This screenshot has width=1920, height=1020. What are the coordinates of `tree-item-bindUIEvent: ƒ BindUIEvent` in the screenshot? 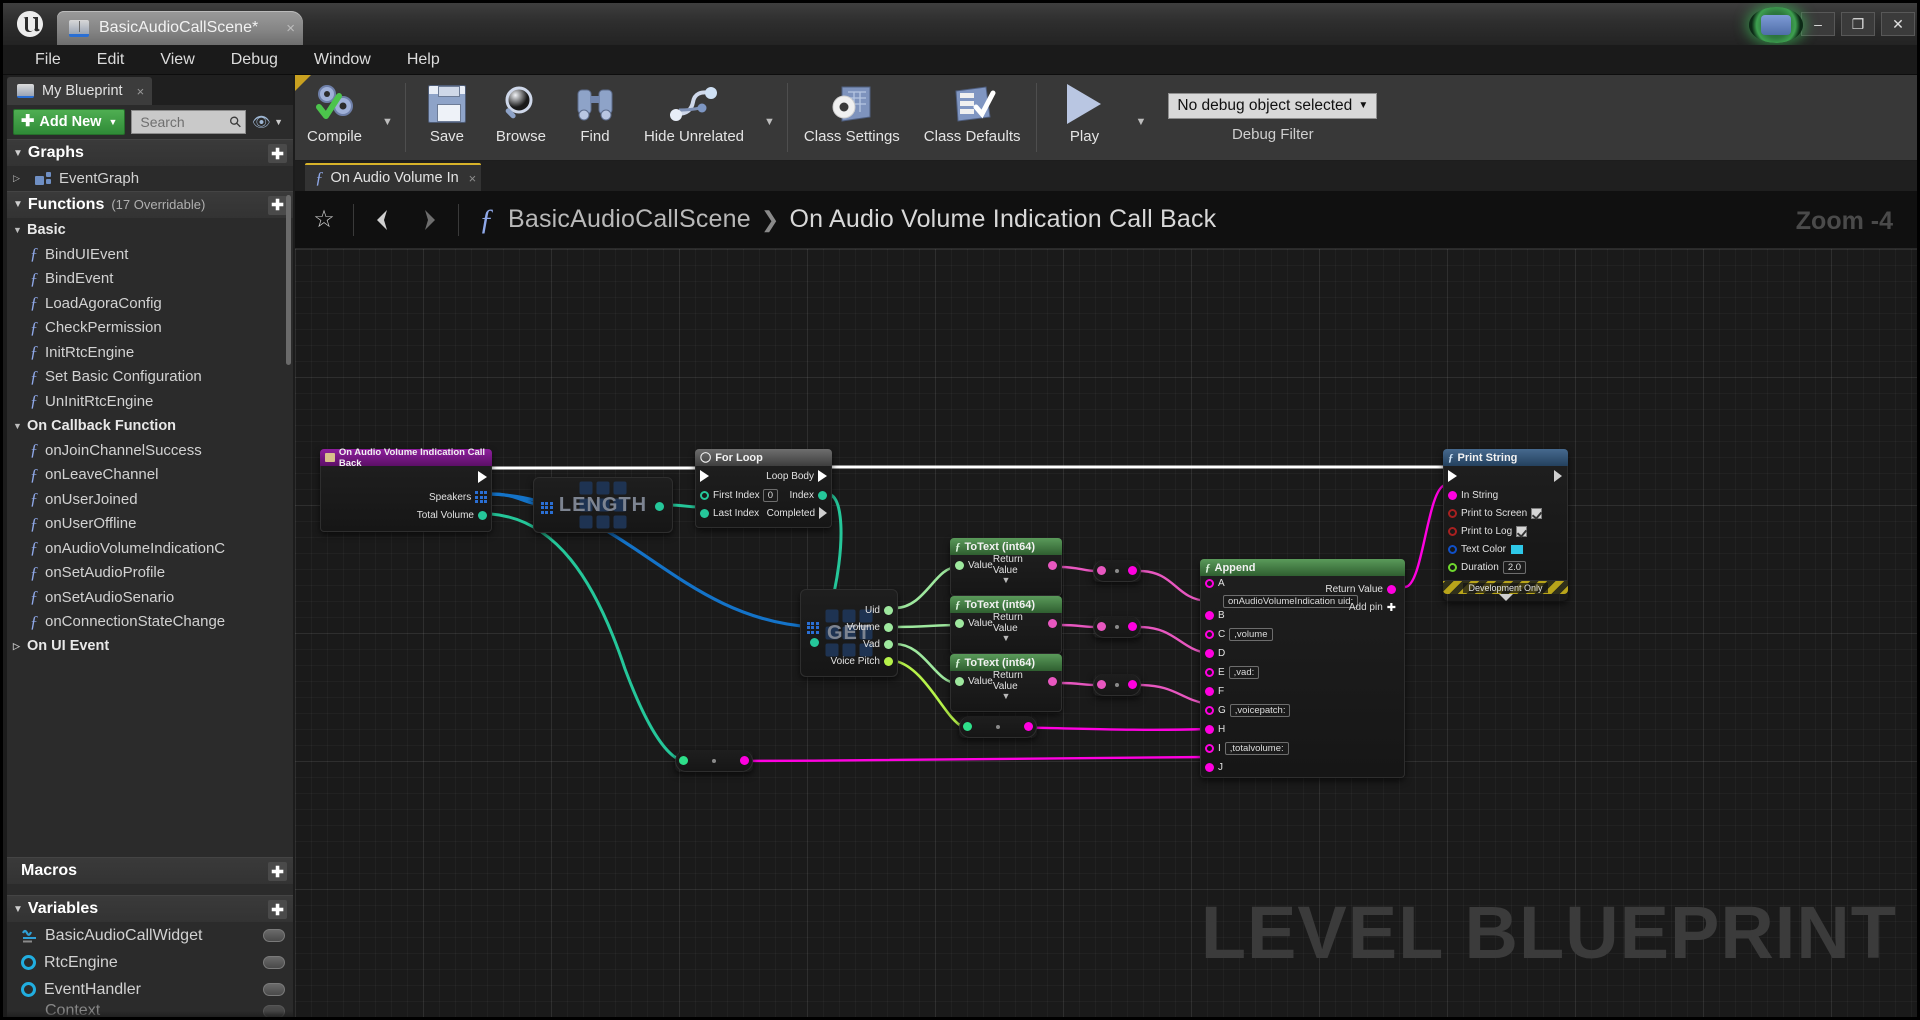 It's located at (150, 254).